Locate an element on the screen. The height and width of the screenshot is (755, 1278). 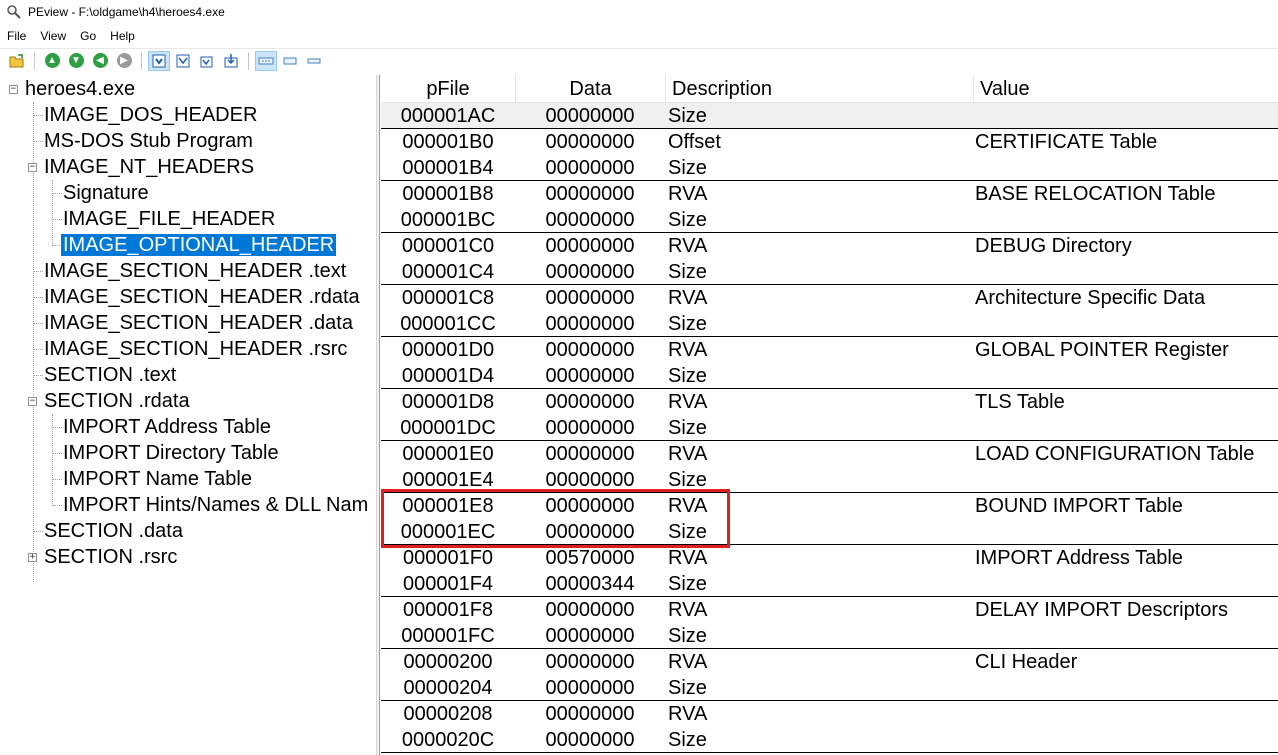
tree-item: IMPORT Directory Table is located at coordinates (171, 453).